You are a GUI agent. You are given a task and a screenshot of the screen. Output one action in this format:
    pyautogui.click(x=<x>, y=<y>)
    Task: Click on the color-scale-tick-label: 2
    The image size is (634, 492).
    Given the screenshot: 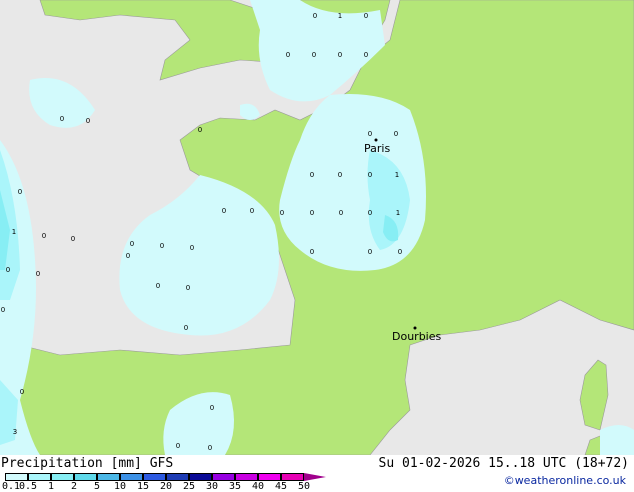 What is the action you would take?
    pyautogui.click(x=74, y=486)
    